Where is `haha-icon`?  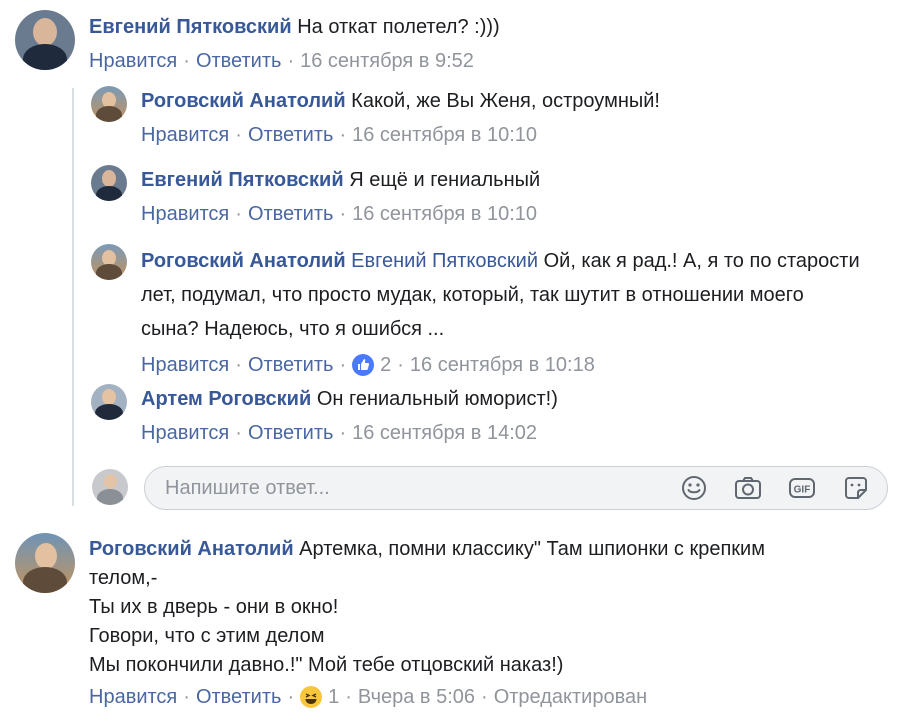
haha-icon is located at coordinates (311, 697).